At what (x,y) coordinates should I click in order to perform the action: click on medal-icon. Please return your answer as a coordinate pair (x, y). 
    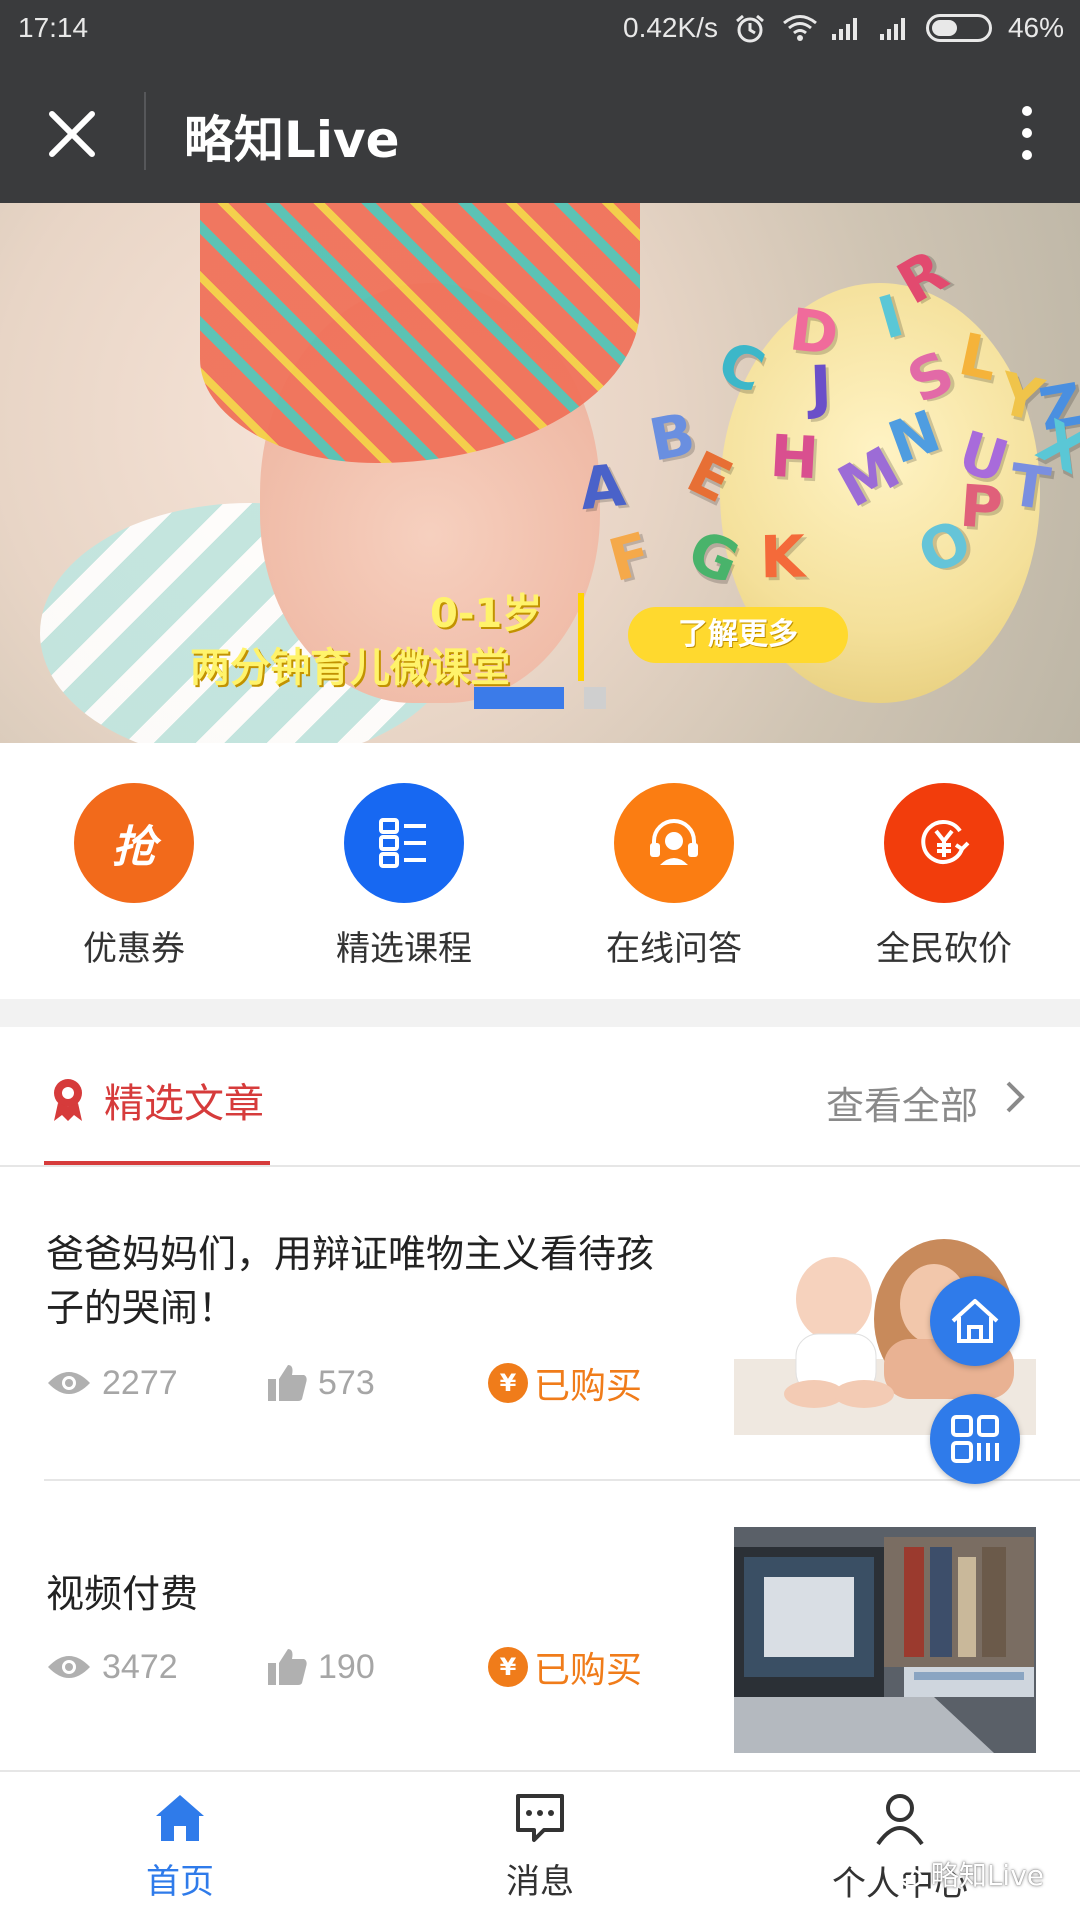
    Looking at the image, I should click on (68, 1100).